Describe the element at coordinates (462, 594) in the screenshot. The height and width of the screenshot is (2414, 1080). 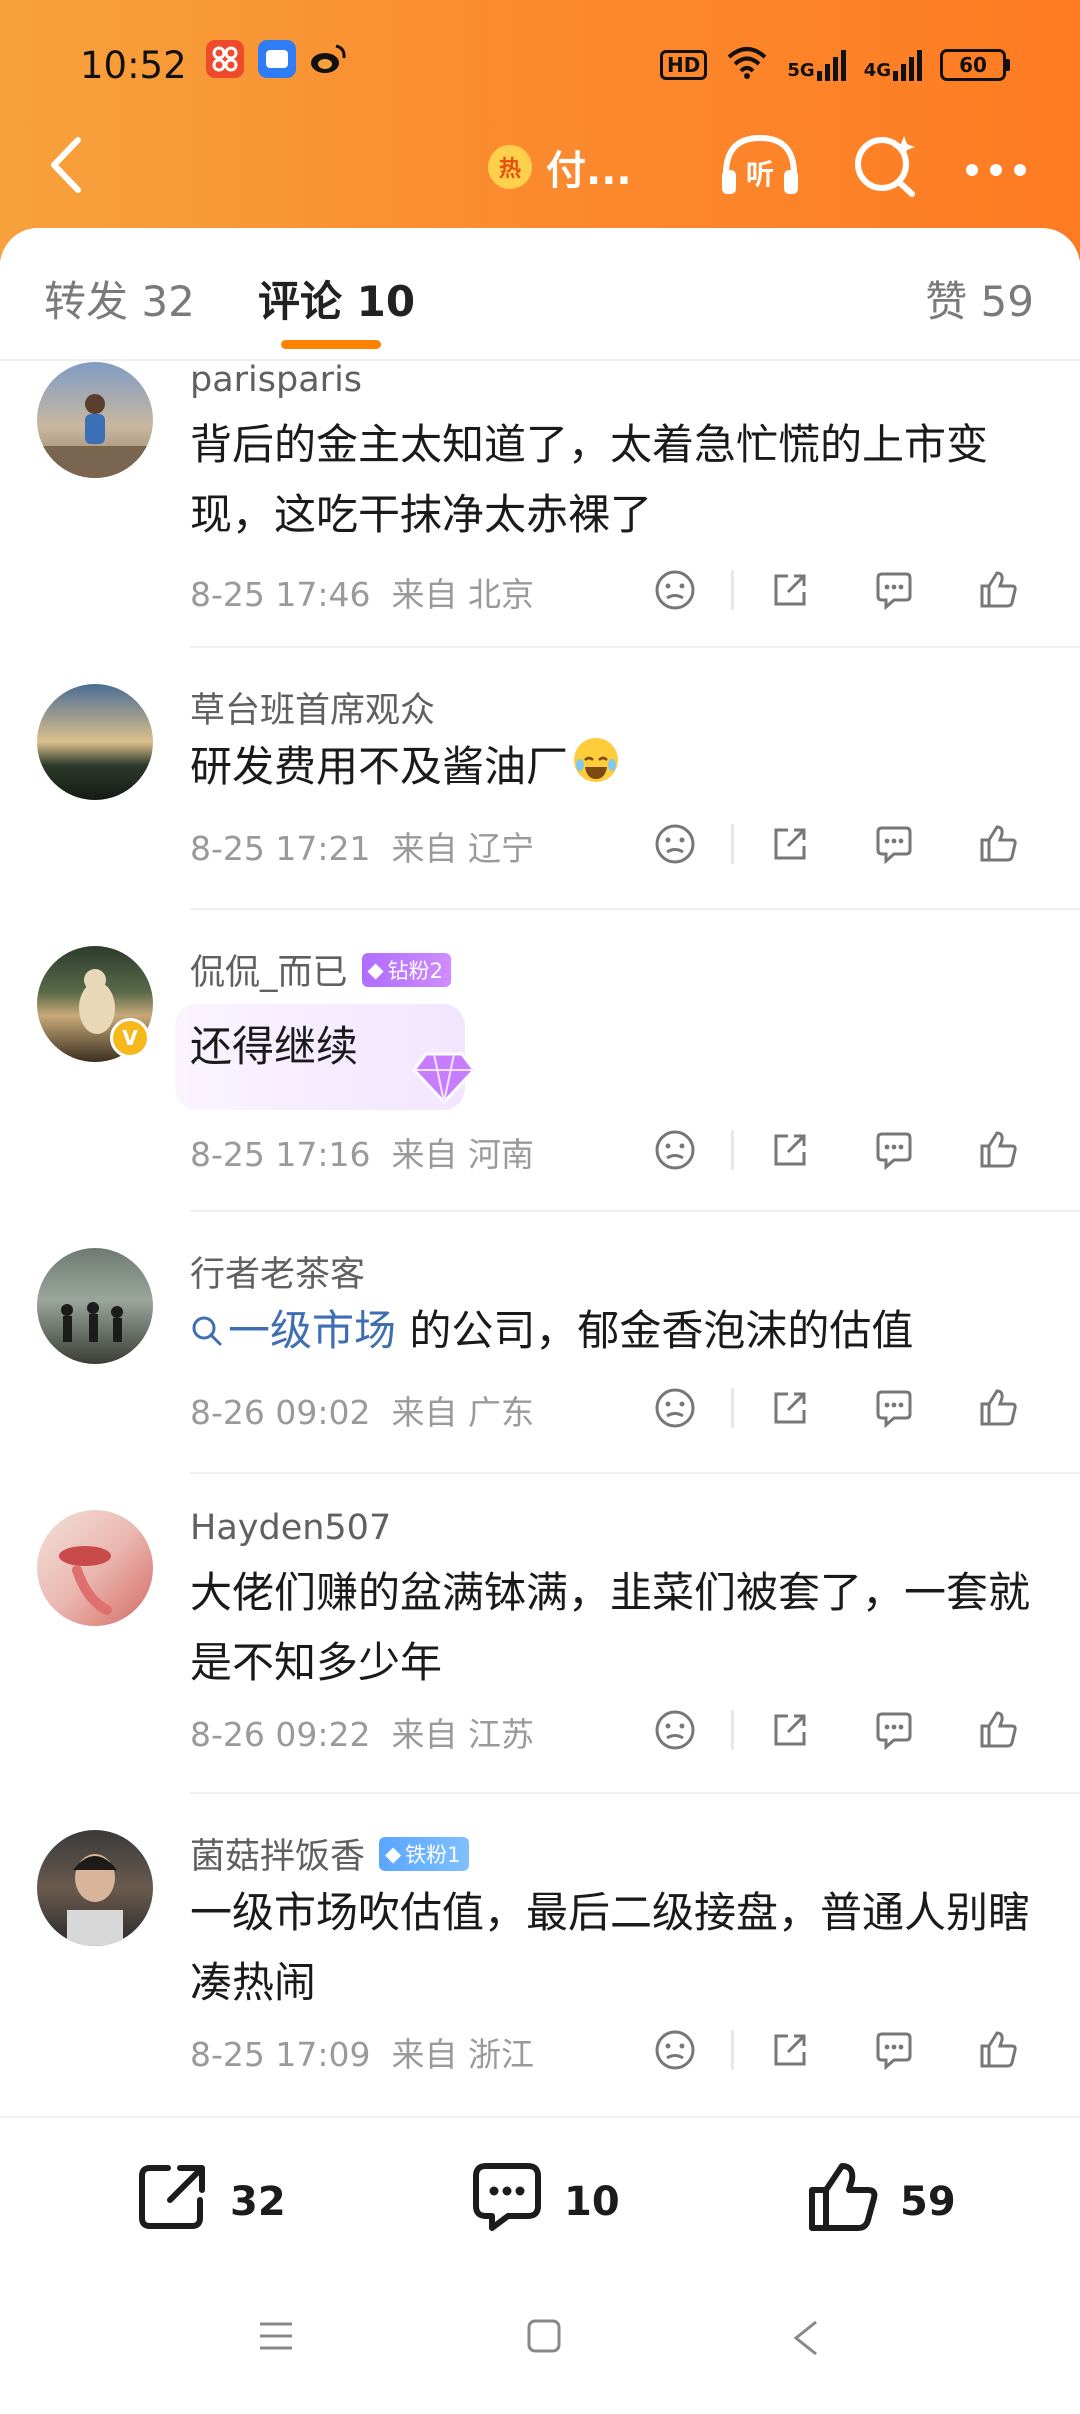
I see `comment-location: 来自 北京` at that location.